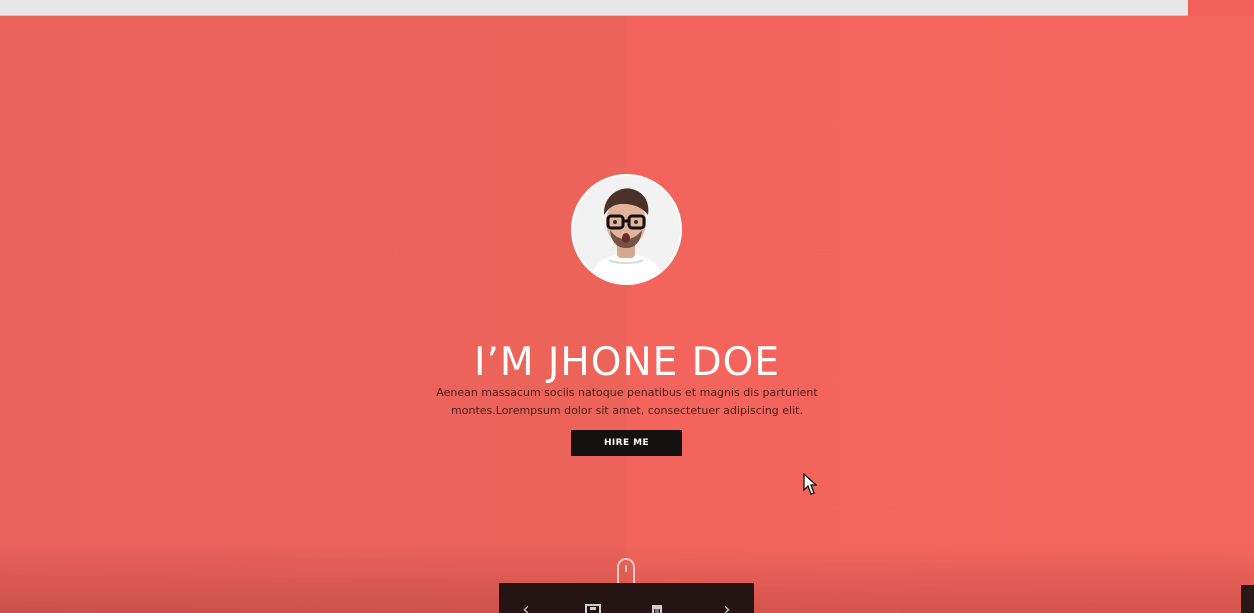 Image resolution: width=1254 pixels, height=613 pixels. Describe the element at coordinates (1221, 8) in the screenshot. I see `top-strip-corner` at that location.